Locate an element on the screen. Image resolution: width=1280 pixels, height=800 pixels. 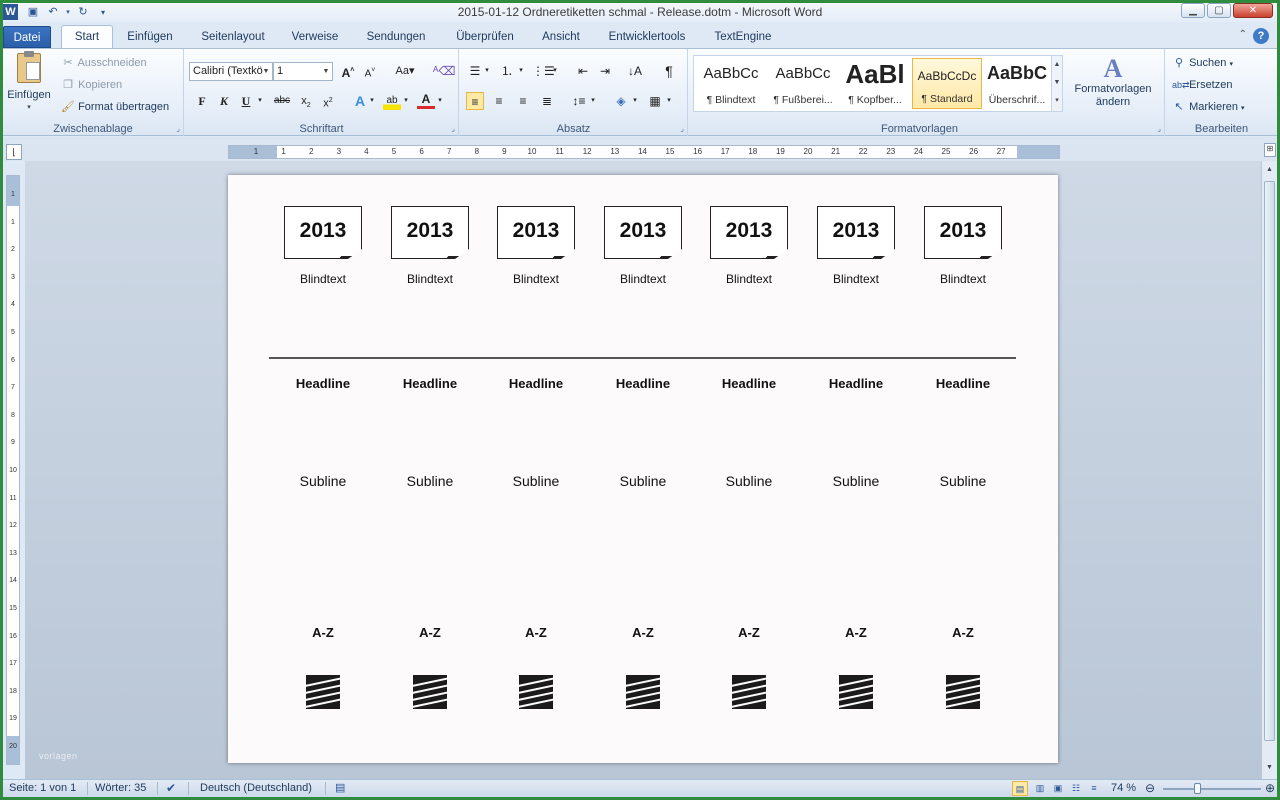
draft-icon: ≡ is located at coordinates (1094, 788).